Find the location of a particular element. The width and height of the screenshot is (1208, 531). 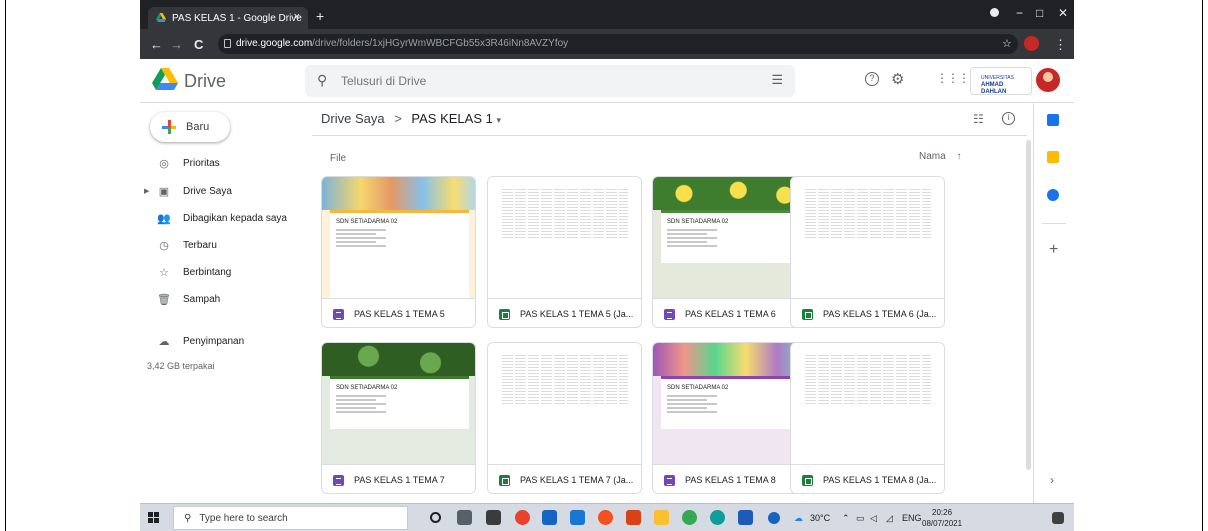

file-name: PAS KELAS 1 TEMA 7 is located at coordinates (399, 480).